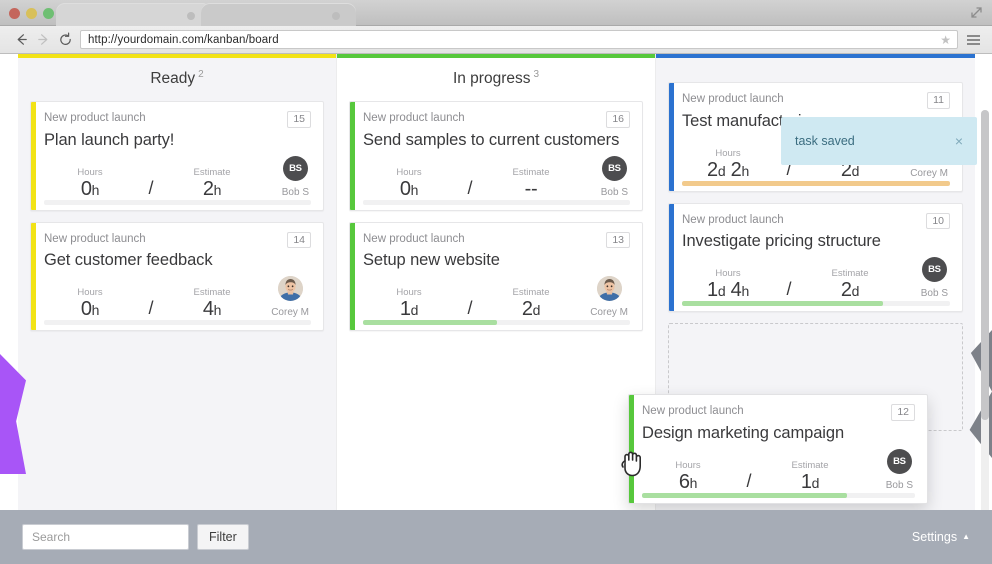 Image resolution: width=992 pixels, height=564 pixels. I want to click on column-card-count: 3, so click(536, 74).